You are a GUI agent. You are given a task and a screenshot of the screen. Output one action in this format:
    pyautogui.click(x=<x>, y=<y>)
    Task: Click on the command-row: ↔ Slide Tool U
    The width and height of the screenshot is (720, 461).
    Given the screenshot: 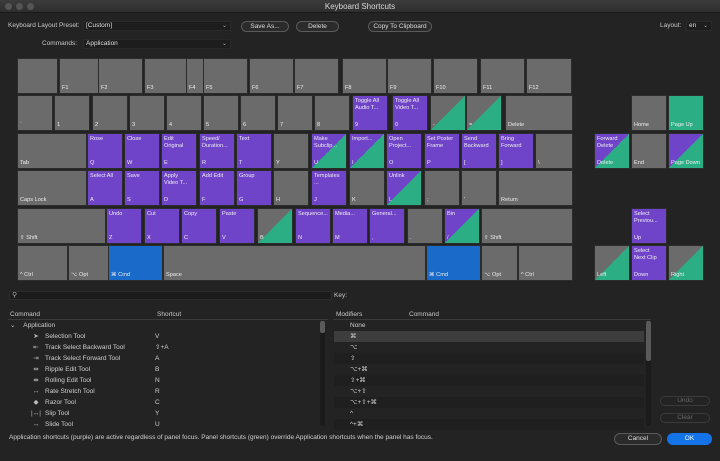 What is the action you would take?
    pyautogui.click(x=175, y=424)
    